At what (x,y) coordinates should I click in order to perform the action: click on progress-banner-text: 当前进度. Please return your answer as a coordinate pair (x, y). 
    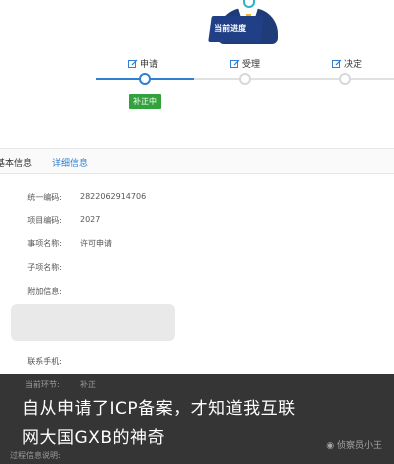
    Looking at the image, I should click on (230, 28).